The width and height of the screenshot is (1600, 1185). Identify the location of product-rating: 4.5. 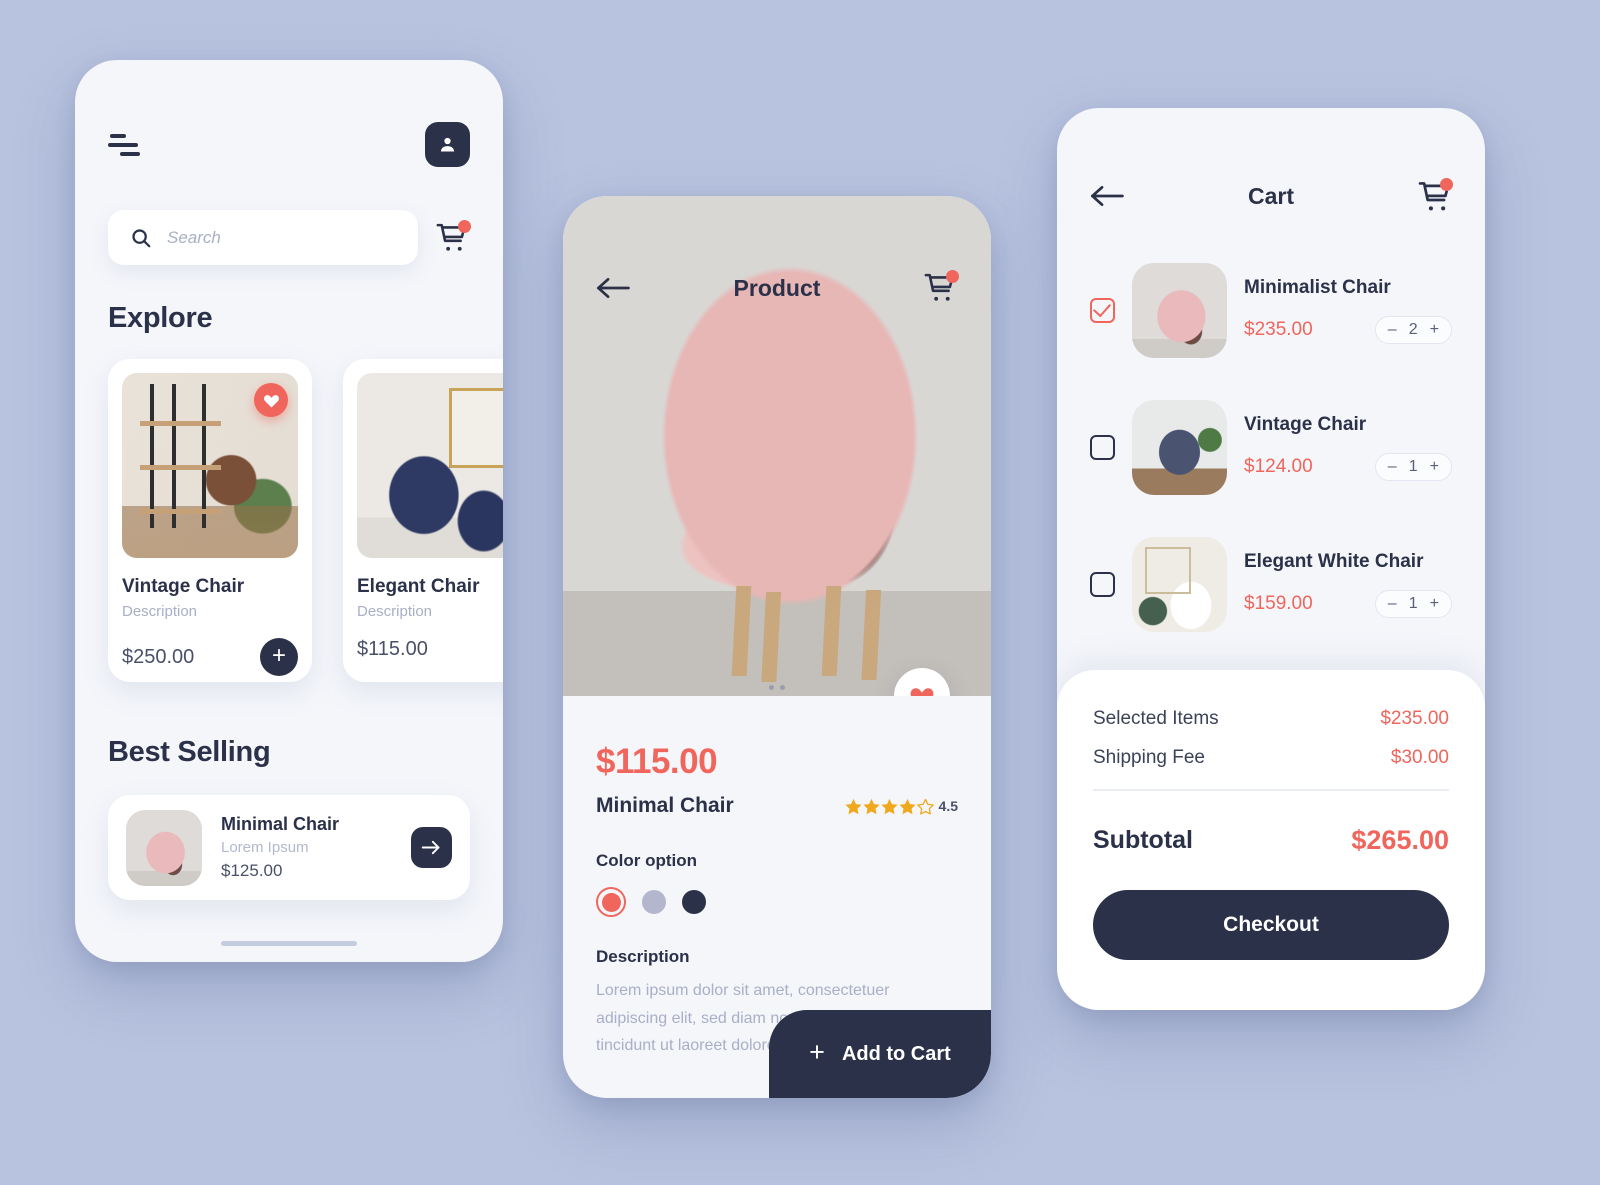
(901, 806).